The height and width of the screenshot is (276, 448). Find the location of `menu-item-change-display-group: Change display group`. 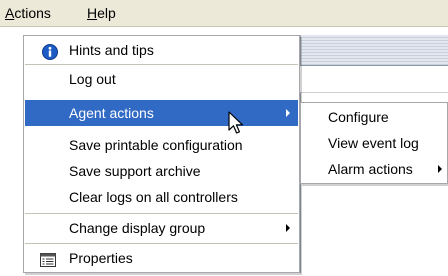

menu-item-change-display-group: Change display group is located at coordinates (161, 228).